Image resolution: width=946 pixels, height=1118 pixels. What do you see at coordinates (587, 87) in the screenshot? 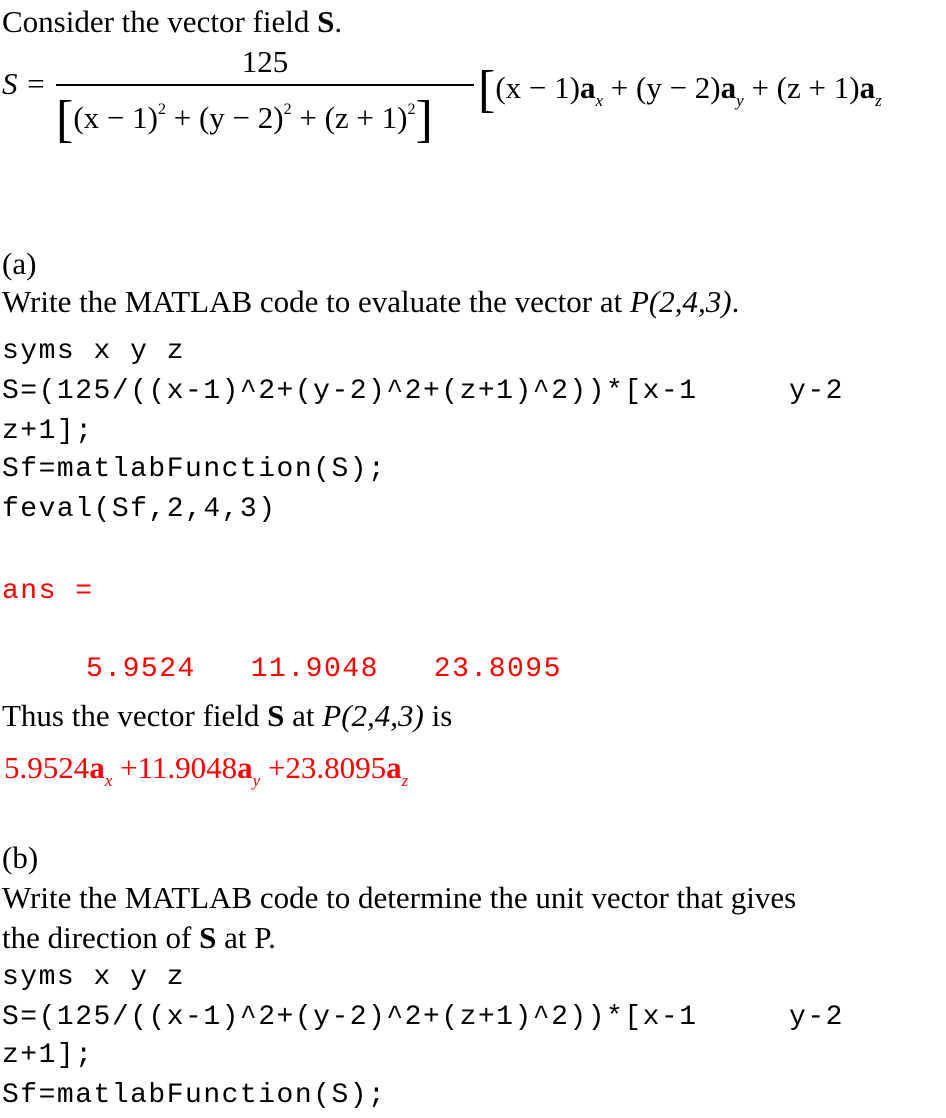
I see `unit-vector-x: a` at bounding box center [587, 87].